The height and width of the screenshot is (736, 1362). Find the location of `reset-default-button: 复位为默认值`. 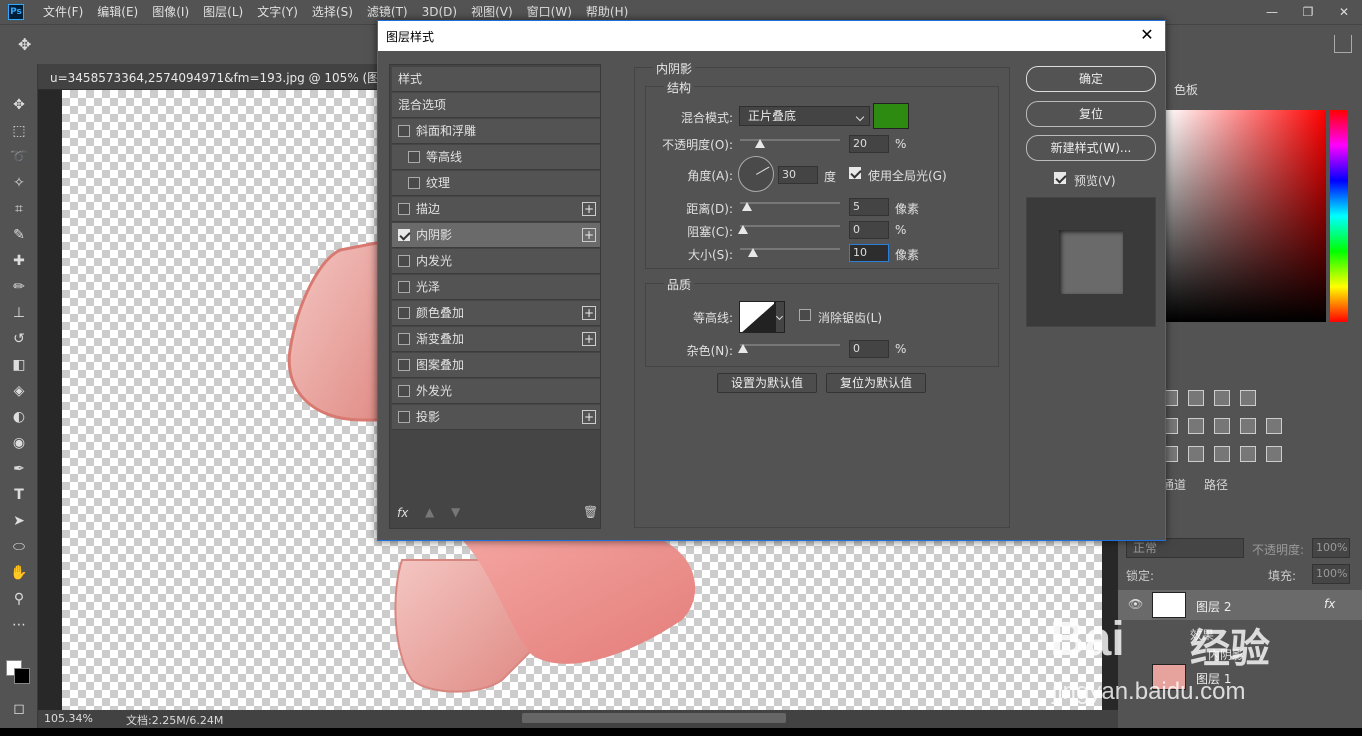

reset-default-button: 复位为默认值 is located at coordinates (876, 383).